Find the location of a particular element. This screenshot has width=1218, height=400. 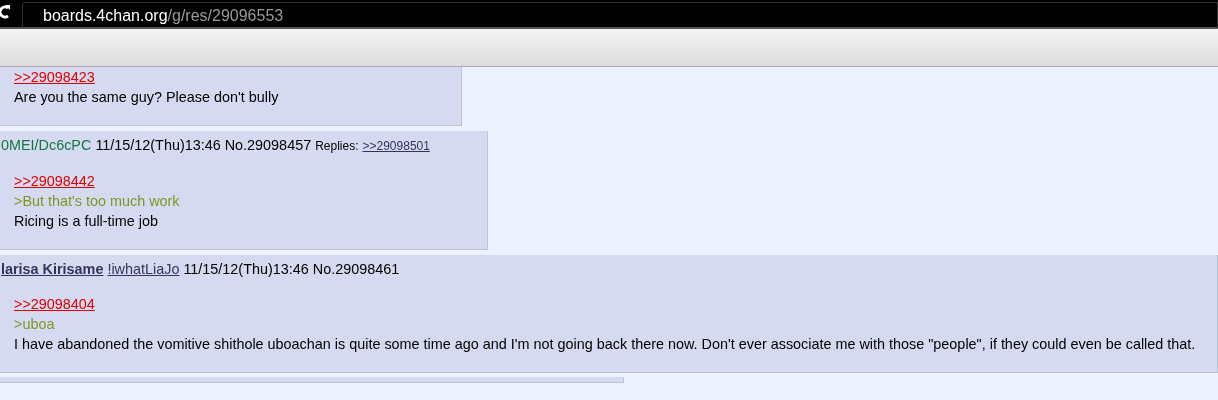

post-date-number: 11/15/12(Thu)13:46 No.29098457 is located at coordinates (203, 145).